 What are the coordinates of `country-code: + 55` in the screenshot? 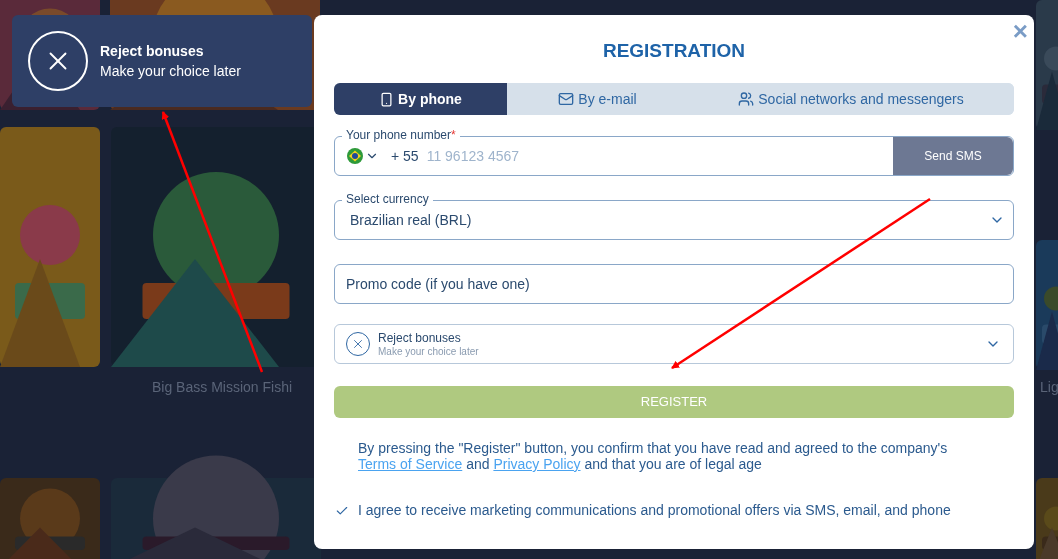 It's located at (405, 156).